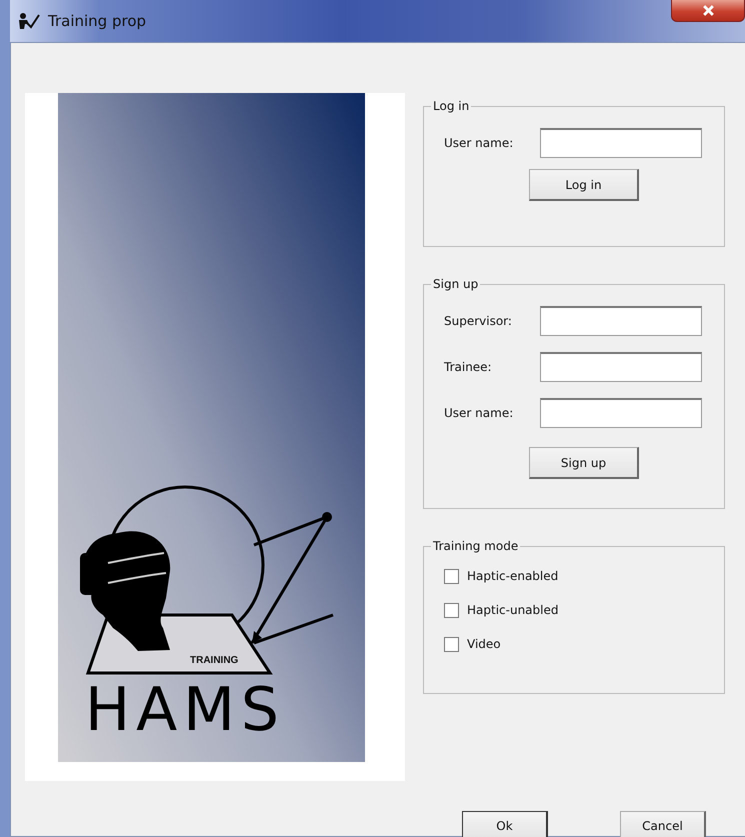 The image size is (745, 837). What do you see at coordinates (451, 106) in the screenshot?
I see `group-title: Log in` at bounding box center [451, 106].